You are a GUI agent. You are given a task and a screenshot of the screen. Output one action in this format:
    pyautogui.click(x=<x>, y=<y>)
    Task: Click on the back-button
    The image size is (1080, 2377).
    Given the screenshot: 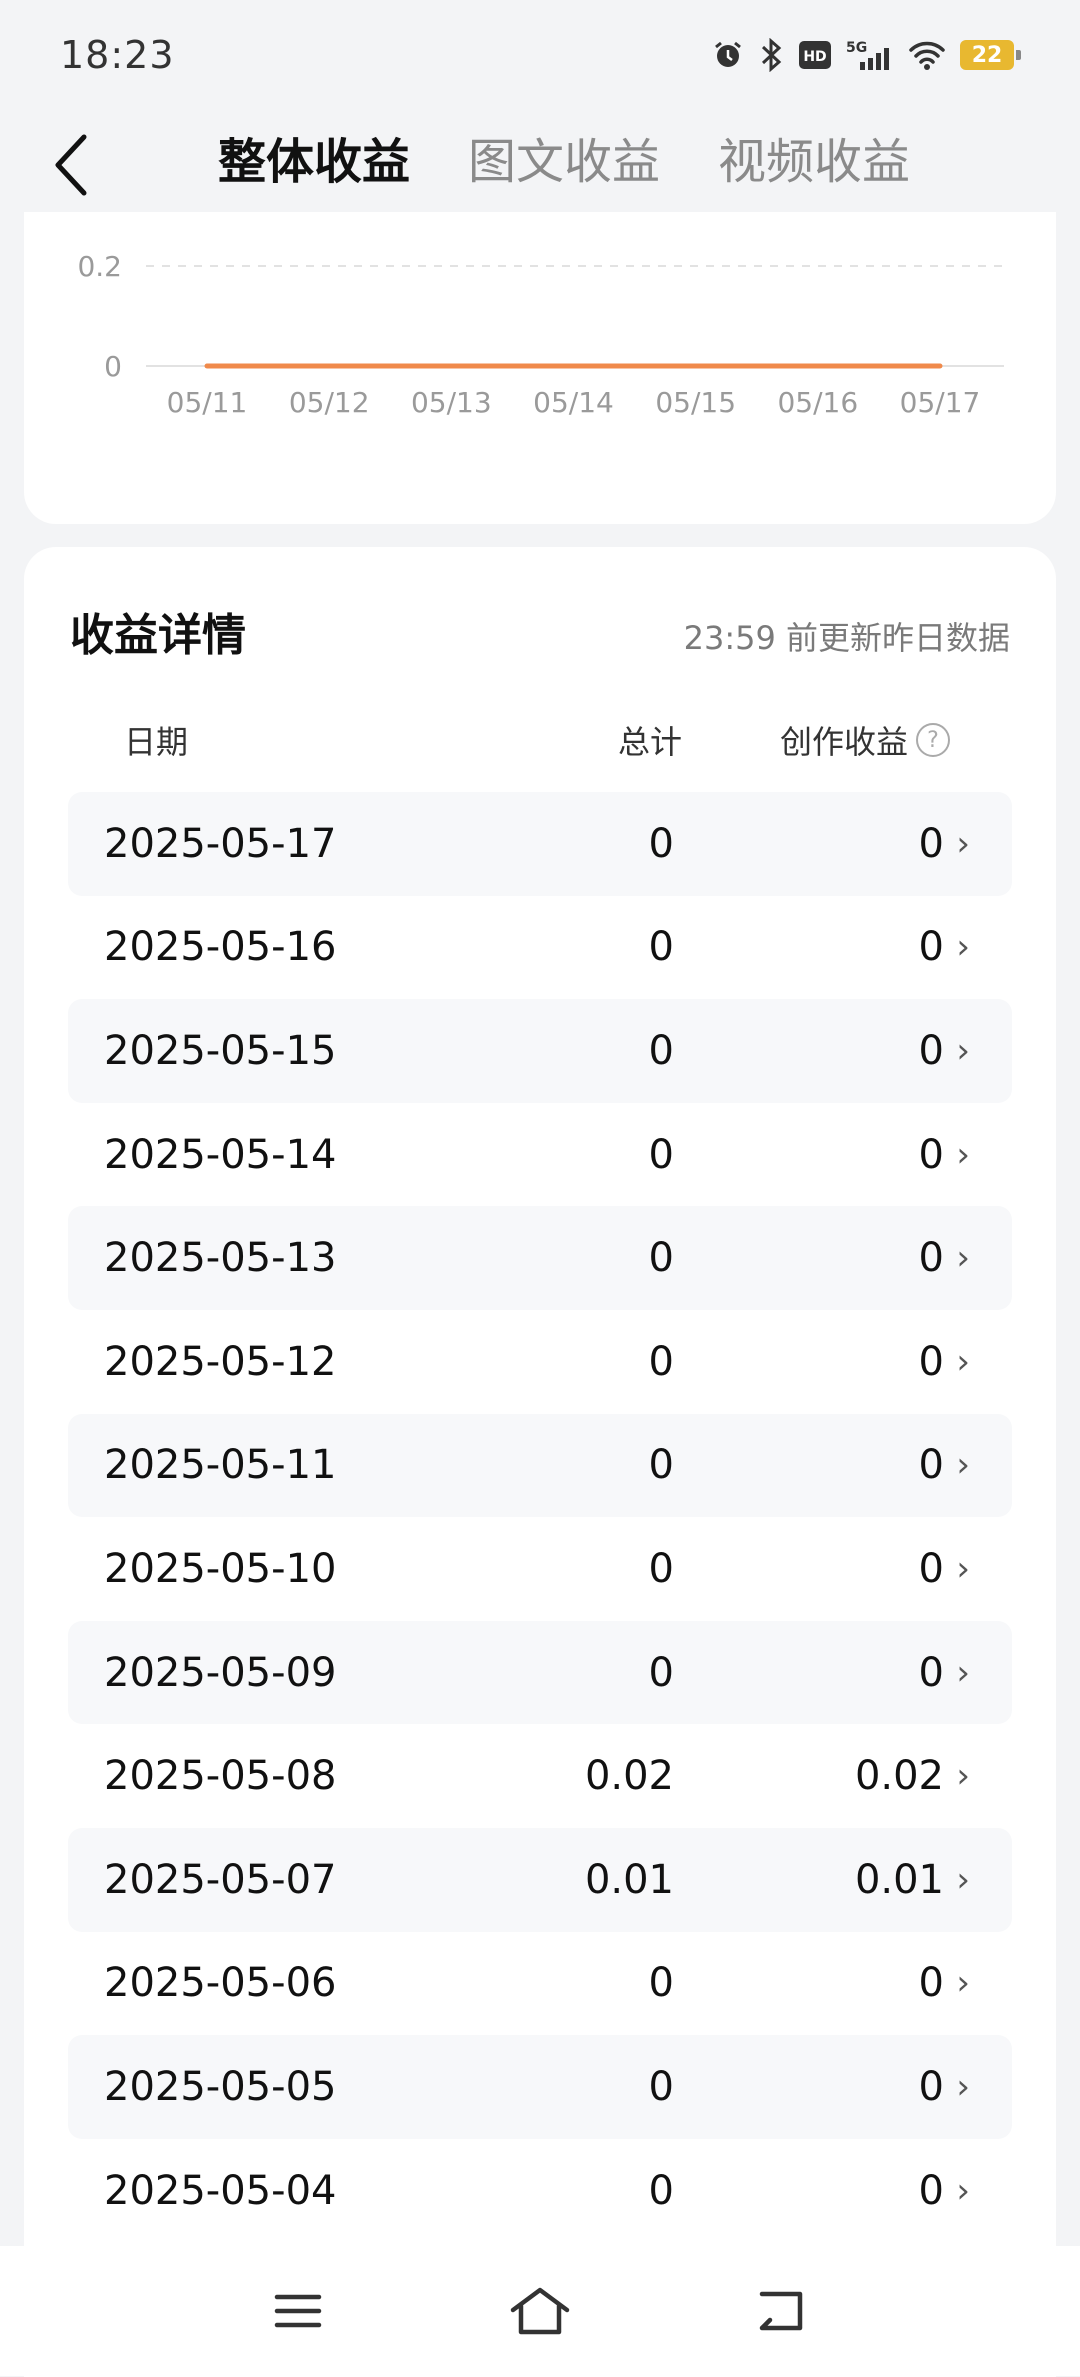 What is the action you would take?
    pyautogui.click(x=70, y=165)
    